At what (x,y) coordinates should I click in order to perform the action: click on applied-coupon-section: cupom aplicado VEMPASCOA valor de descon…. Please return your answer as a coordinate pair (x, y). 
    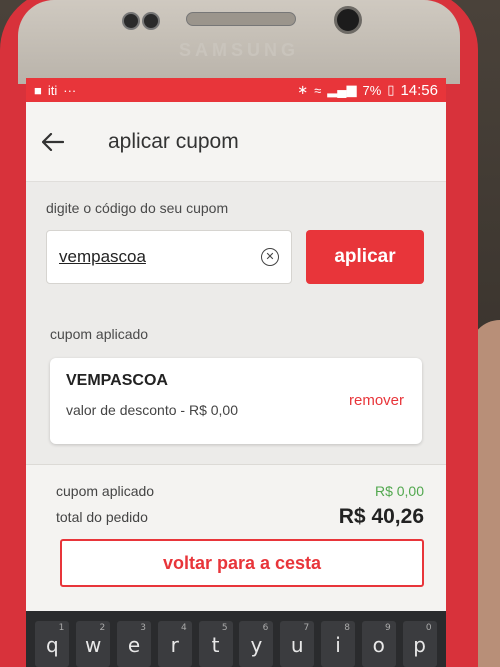
    Looking at the image, I should click on (236, 385).